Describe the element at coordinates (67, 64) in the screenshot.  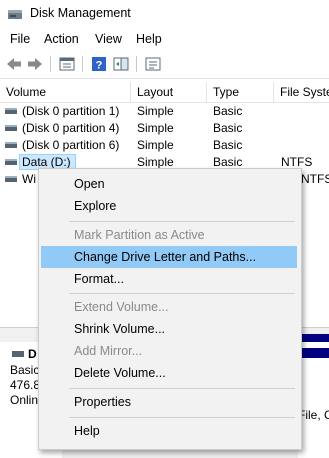
I see `properties-list-icon` at that location.